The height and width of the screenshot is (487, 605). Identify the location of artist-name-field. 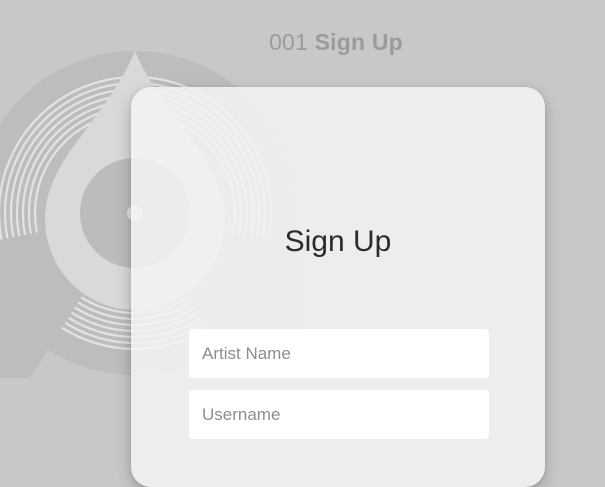
(339, 353).